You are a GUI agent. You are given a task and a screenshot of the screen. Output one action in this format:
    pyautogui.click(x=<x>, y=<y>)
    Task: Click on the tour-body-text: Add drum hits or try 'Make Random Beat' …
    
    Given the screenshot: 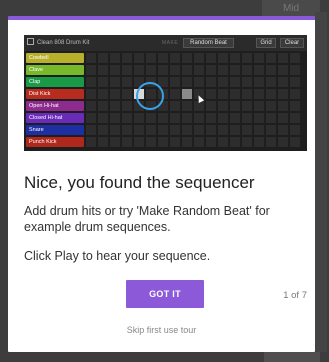 What is the action you would take?
    pyautogui.click(x=147, y=219)
    